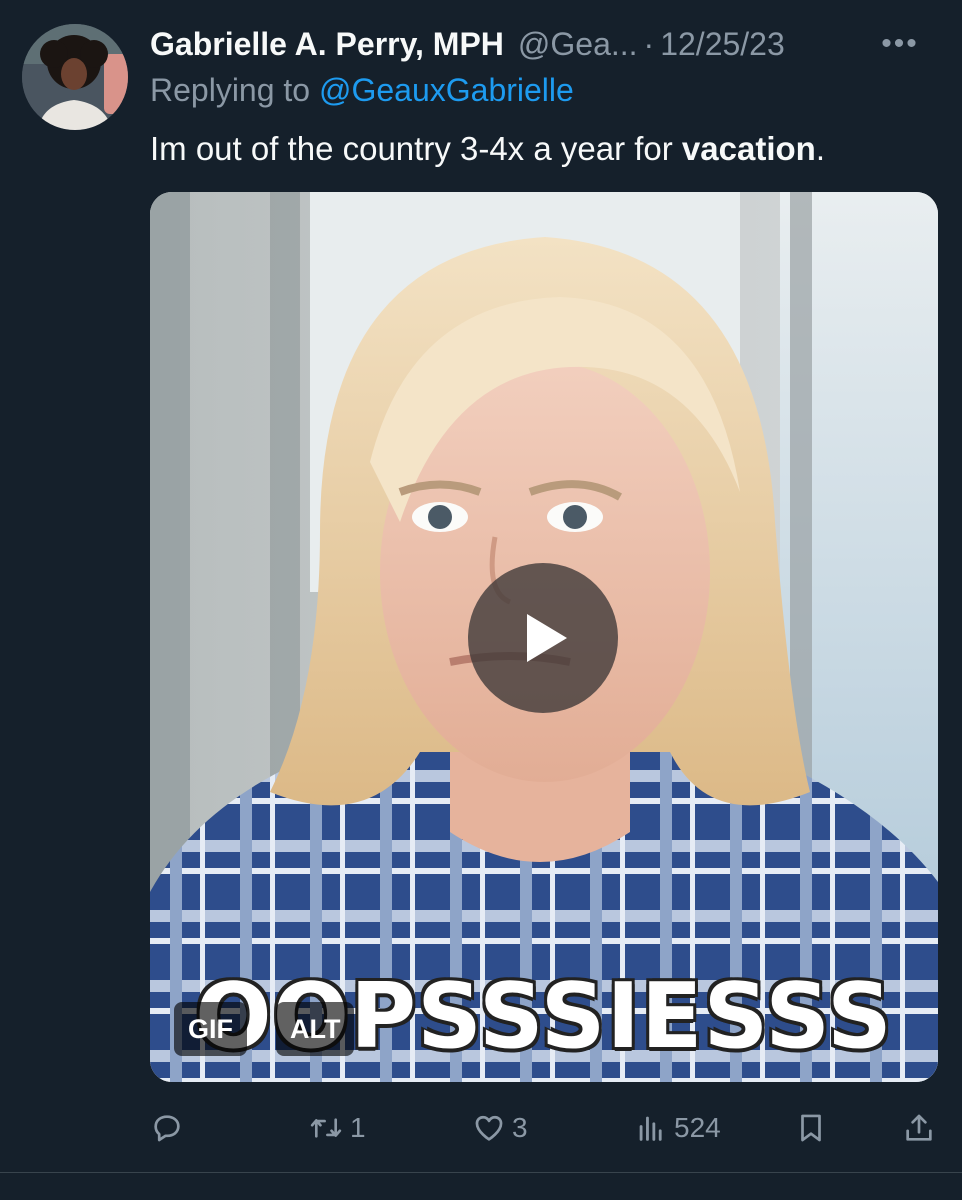 Image resolution: width=962 pixels, height=1200 pixels. What do you see at coordinates (481, 1186) in the screenshot?
I see `next-tweet-area` at bounding box center [481, 1186].